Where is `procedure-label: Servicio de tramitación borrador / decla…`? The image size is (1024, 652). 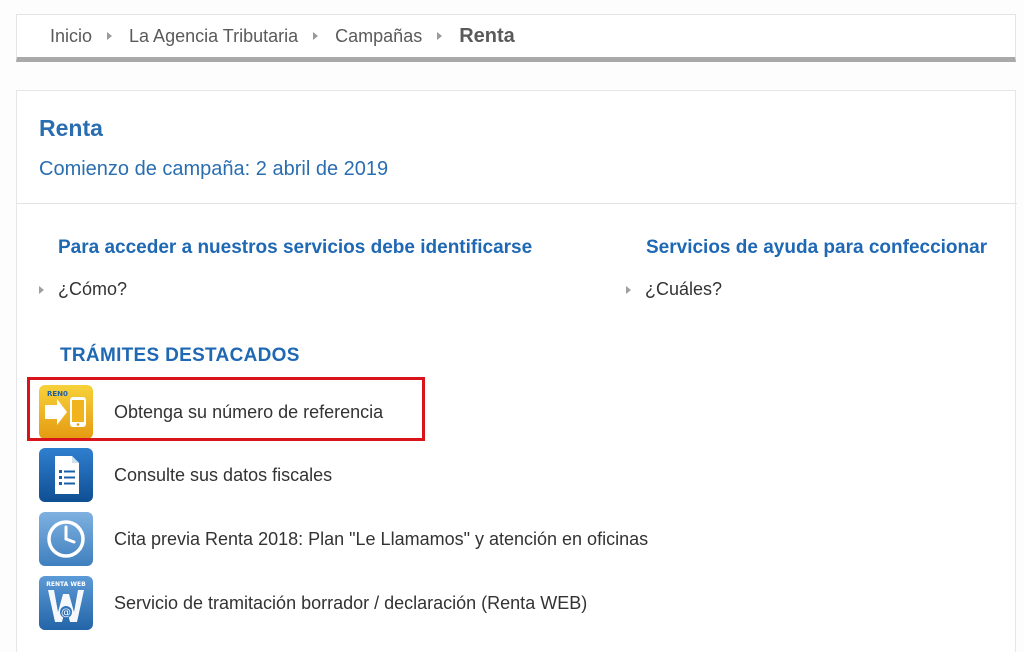
procedure-label: Servicio de tramitación borrador / decla… is located at coordinates (351, 602).